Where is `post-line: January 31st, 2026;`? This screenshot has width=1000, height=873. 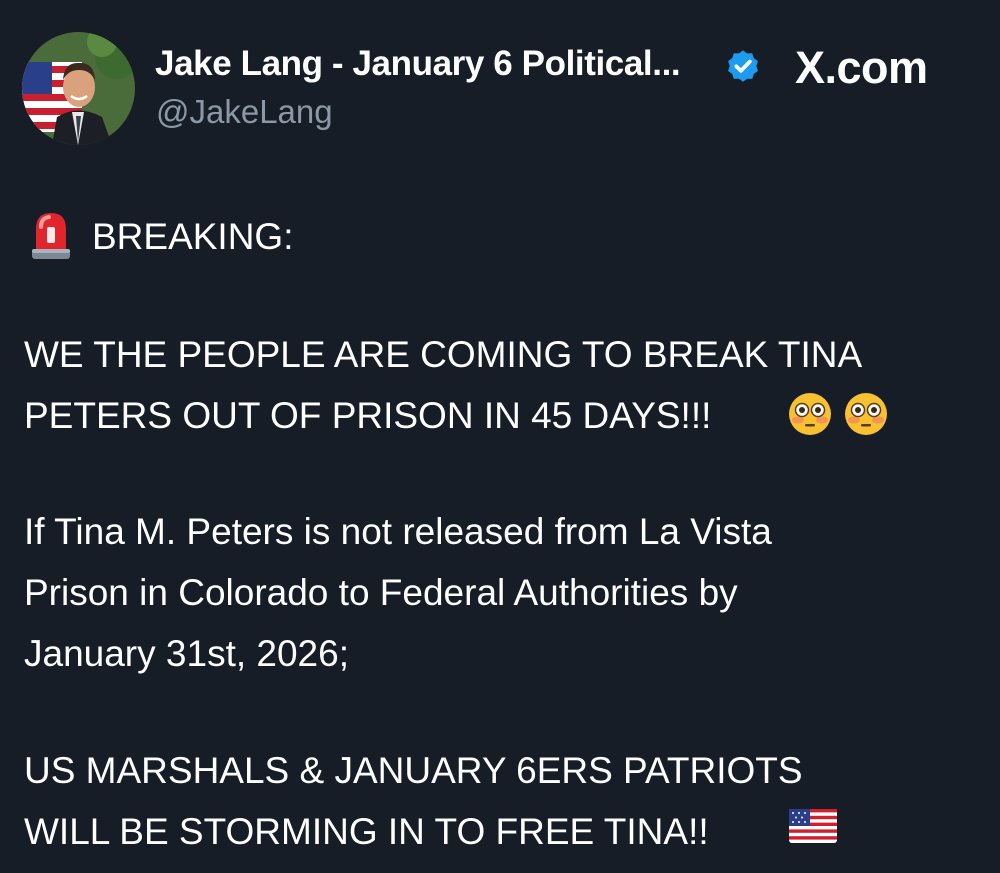 post-line: January 31st, 2026; is located at coordinates (186, 653).